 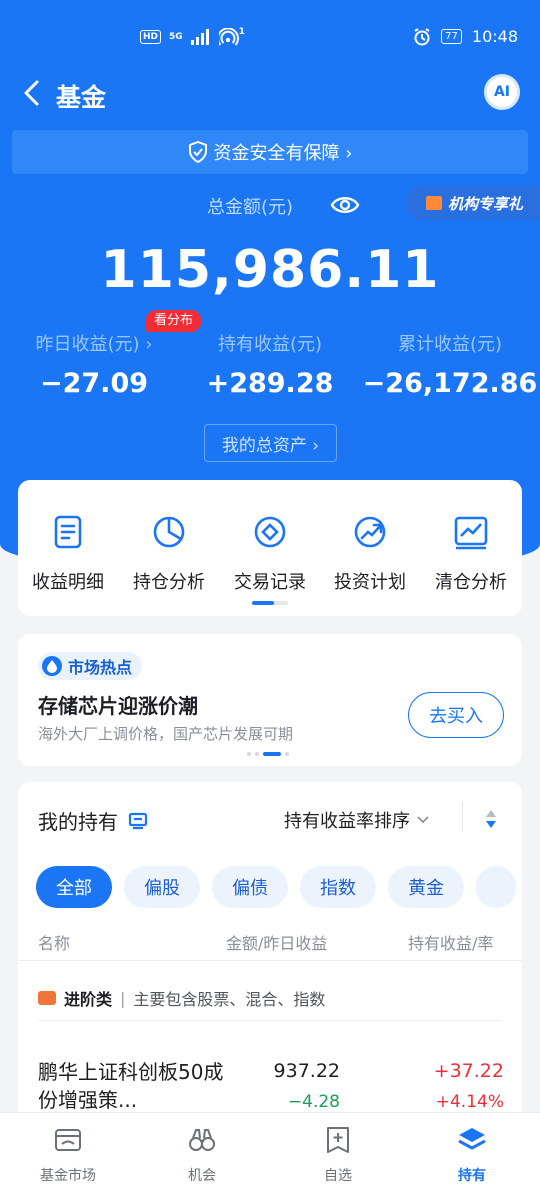 What do you see at coordinates (229, 999) in the screenshot?
I see `category-description: 主要包含股票、混合、指数` at bounding box center [229, 999].